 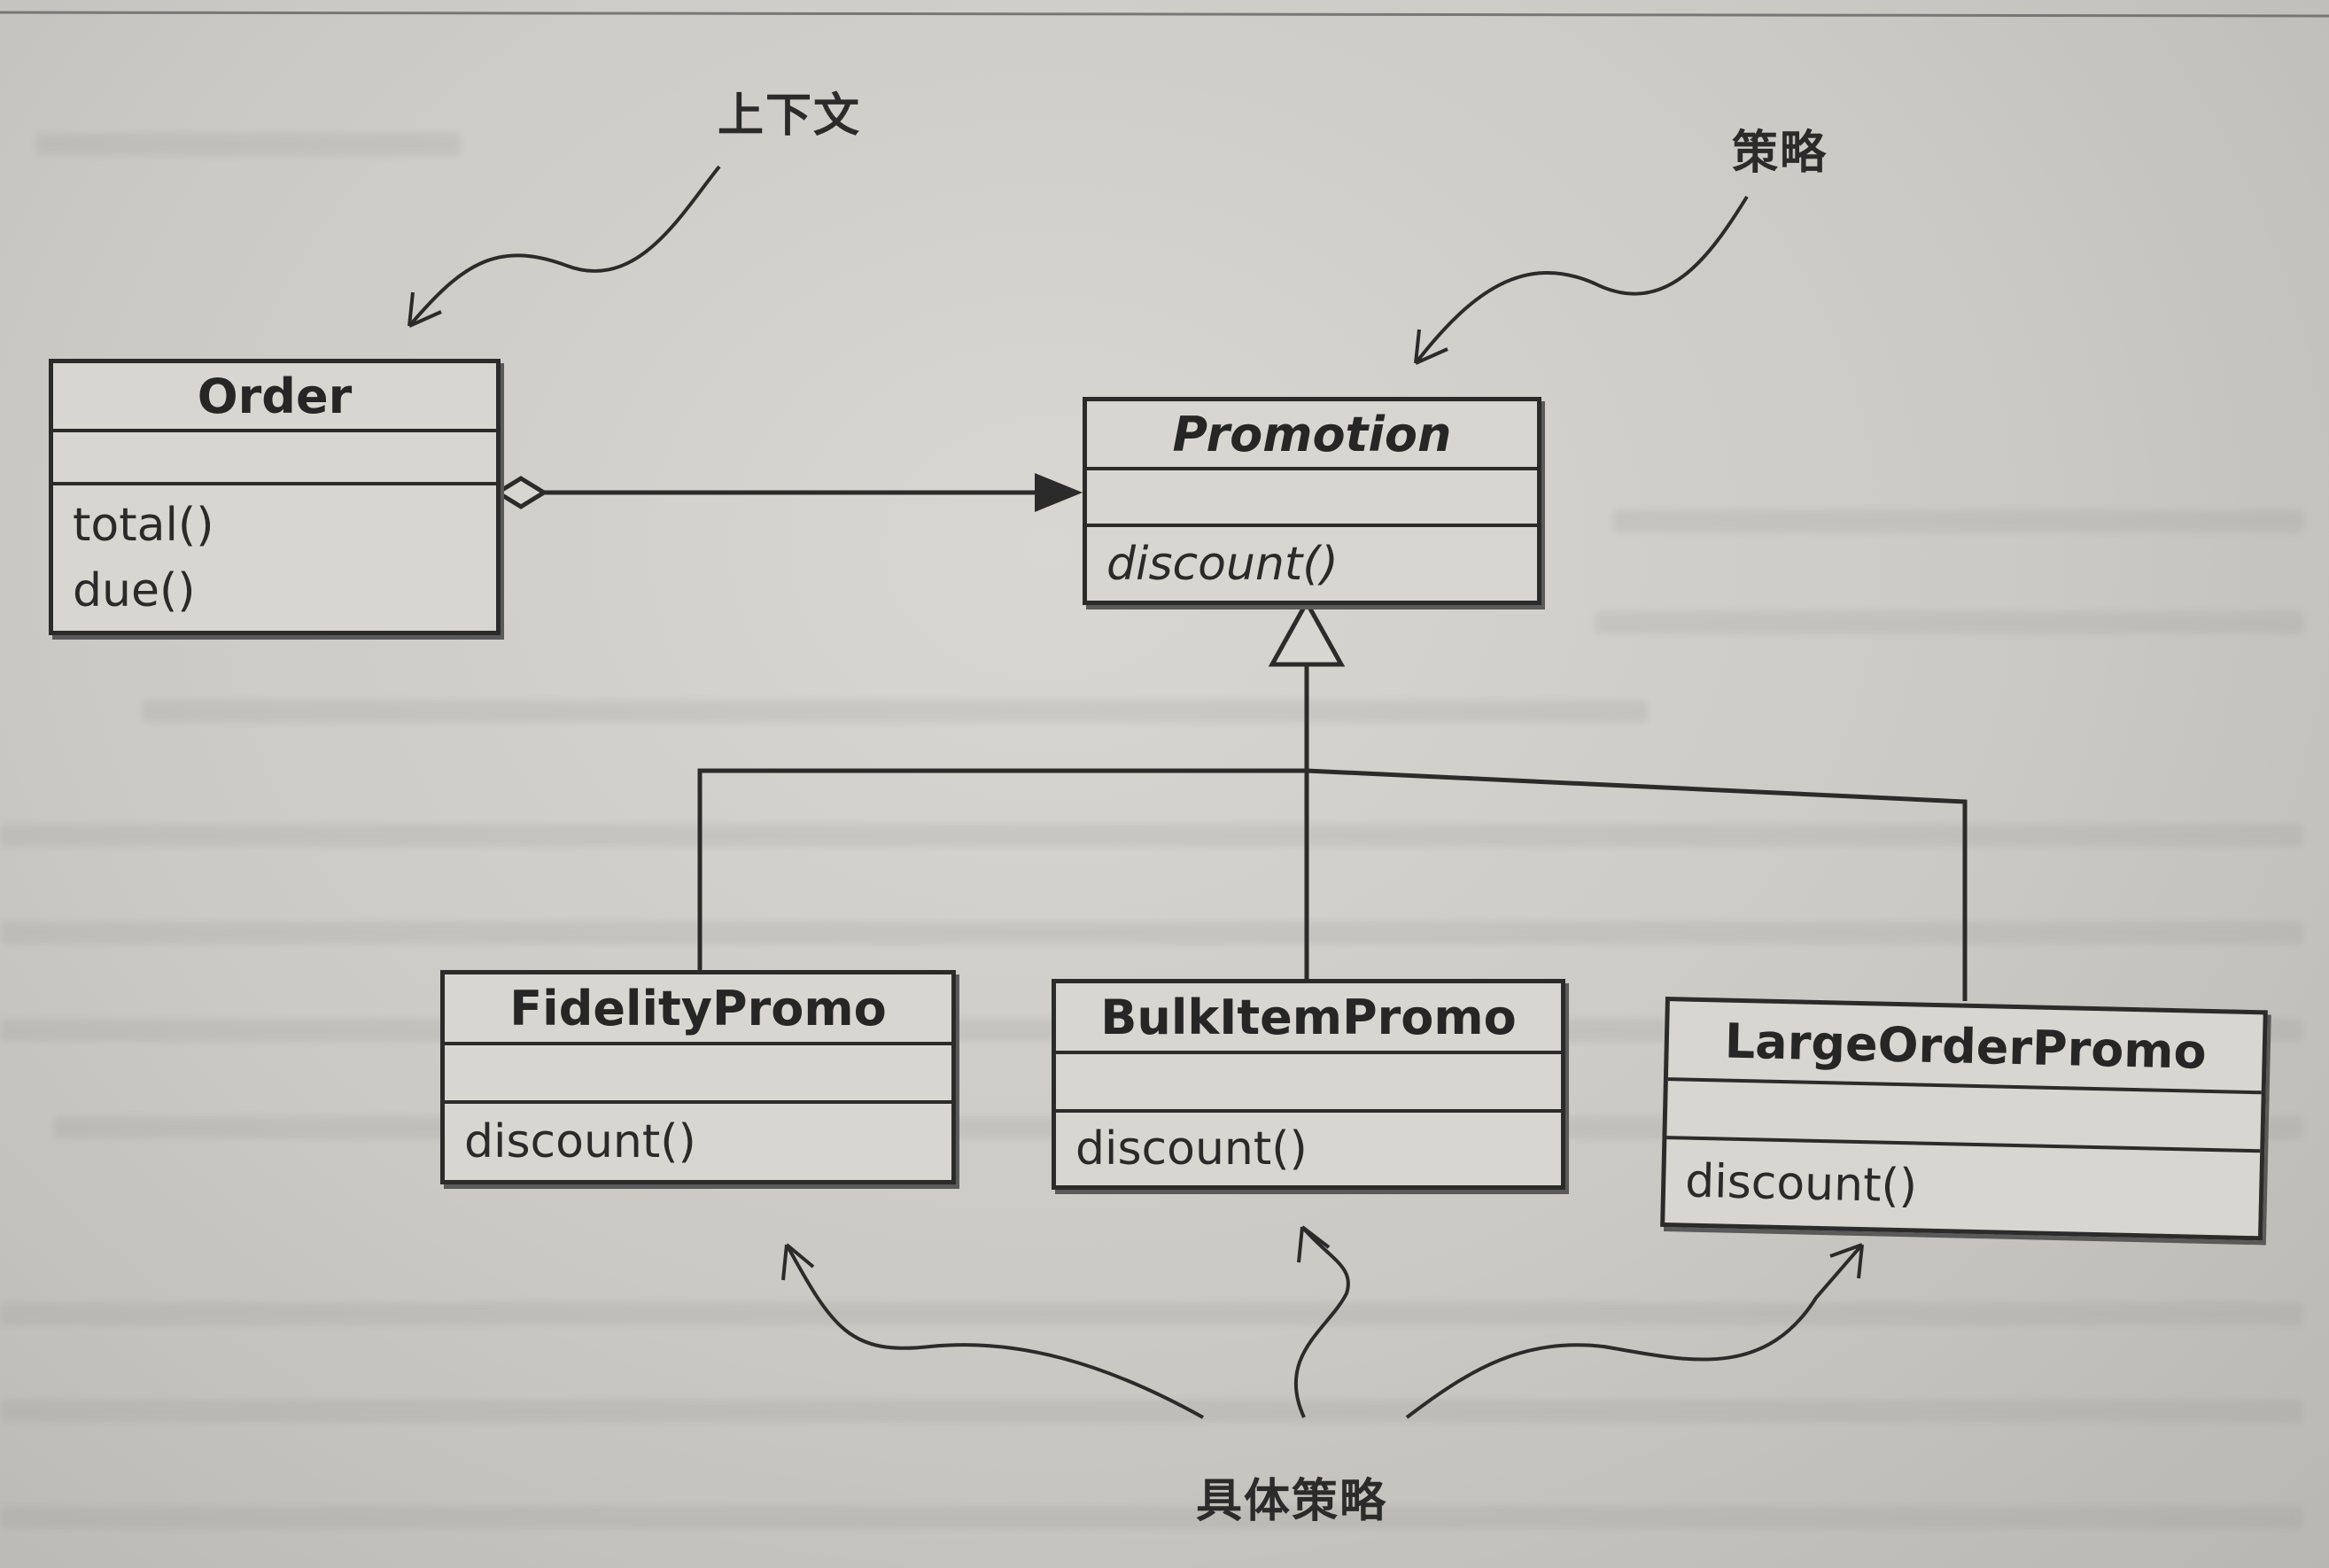 What do you see at coordinates (143, 525) in the screenshot?
I see `operation-total: total()` at bounding box center [143, 525].